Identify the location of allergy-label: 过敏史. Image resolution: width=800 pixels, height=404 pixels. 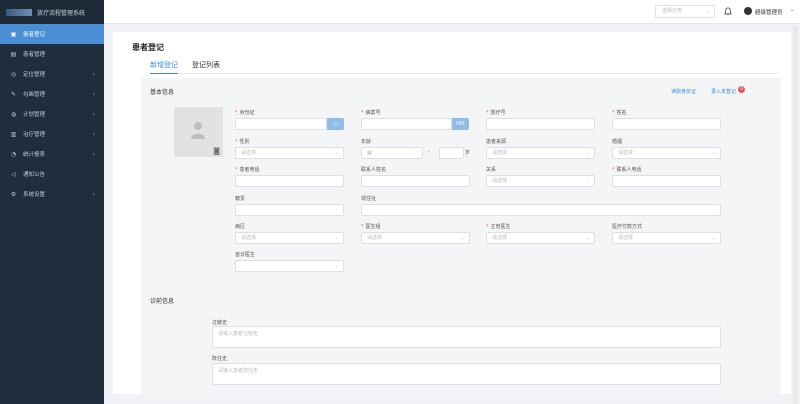
(220, 323).